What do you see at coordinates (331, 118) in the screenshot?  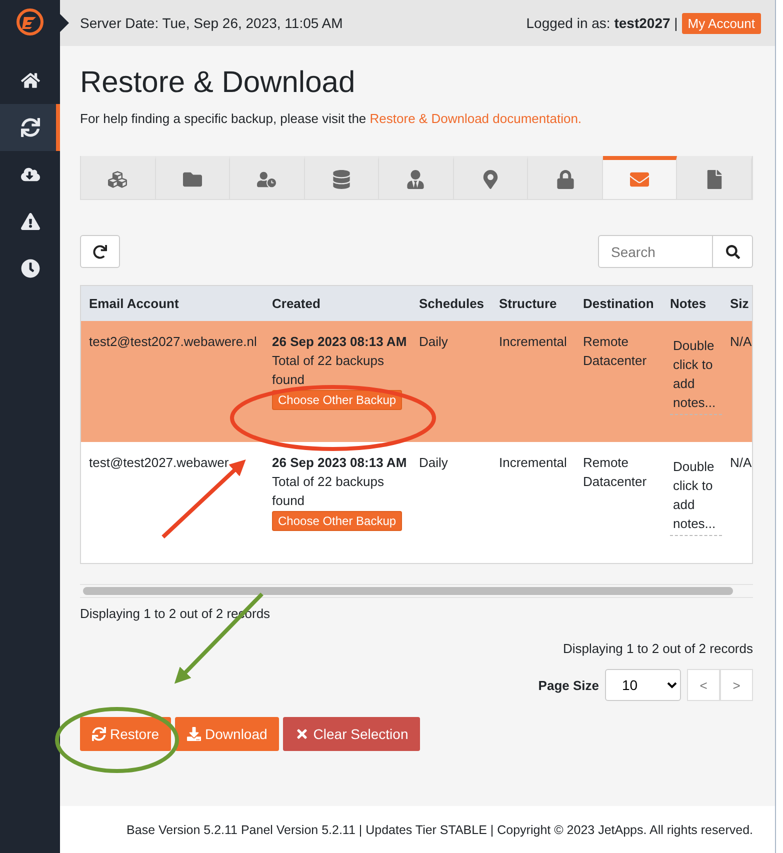 I see `help-text: For help finding a specific backup, please visit the Restore & Download documentation.` at bounding box center [331, 118].